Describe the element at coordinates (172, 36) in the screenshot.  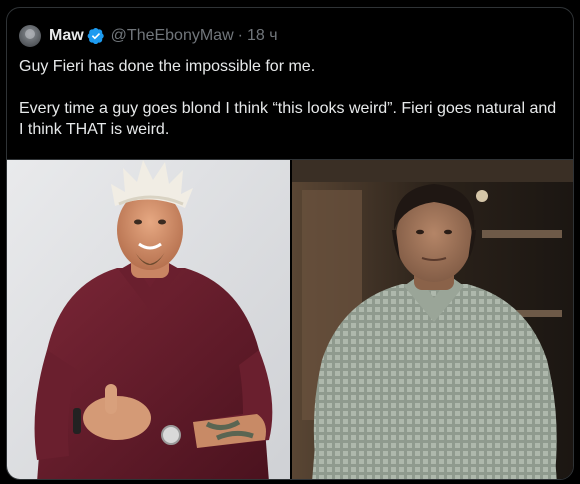
I see `user-handle: @TheEbonyMaw` at that location.